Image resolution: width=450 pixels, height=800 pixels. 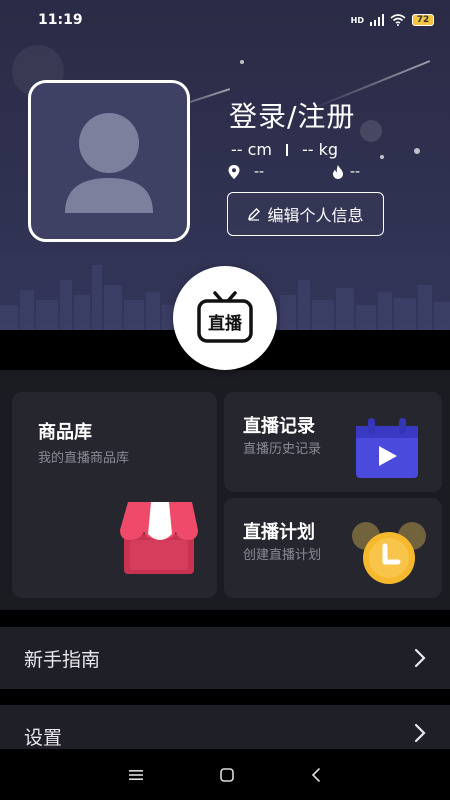 I want to click on network-label: HD, so click(x=357, y=20).